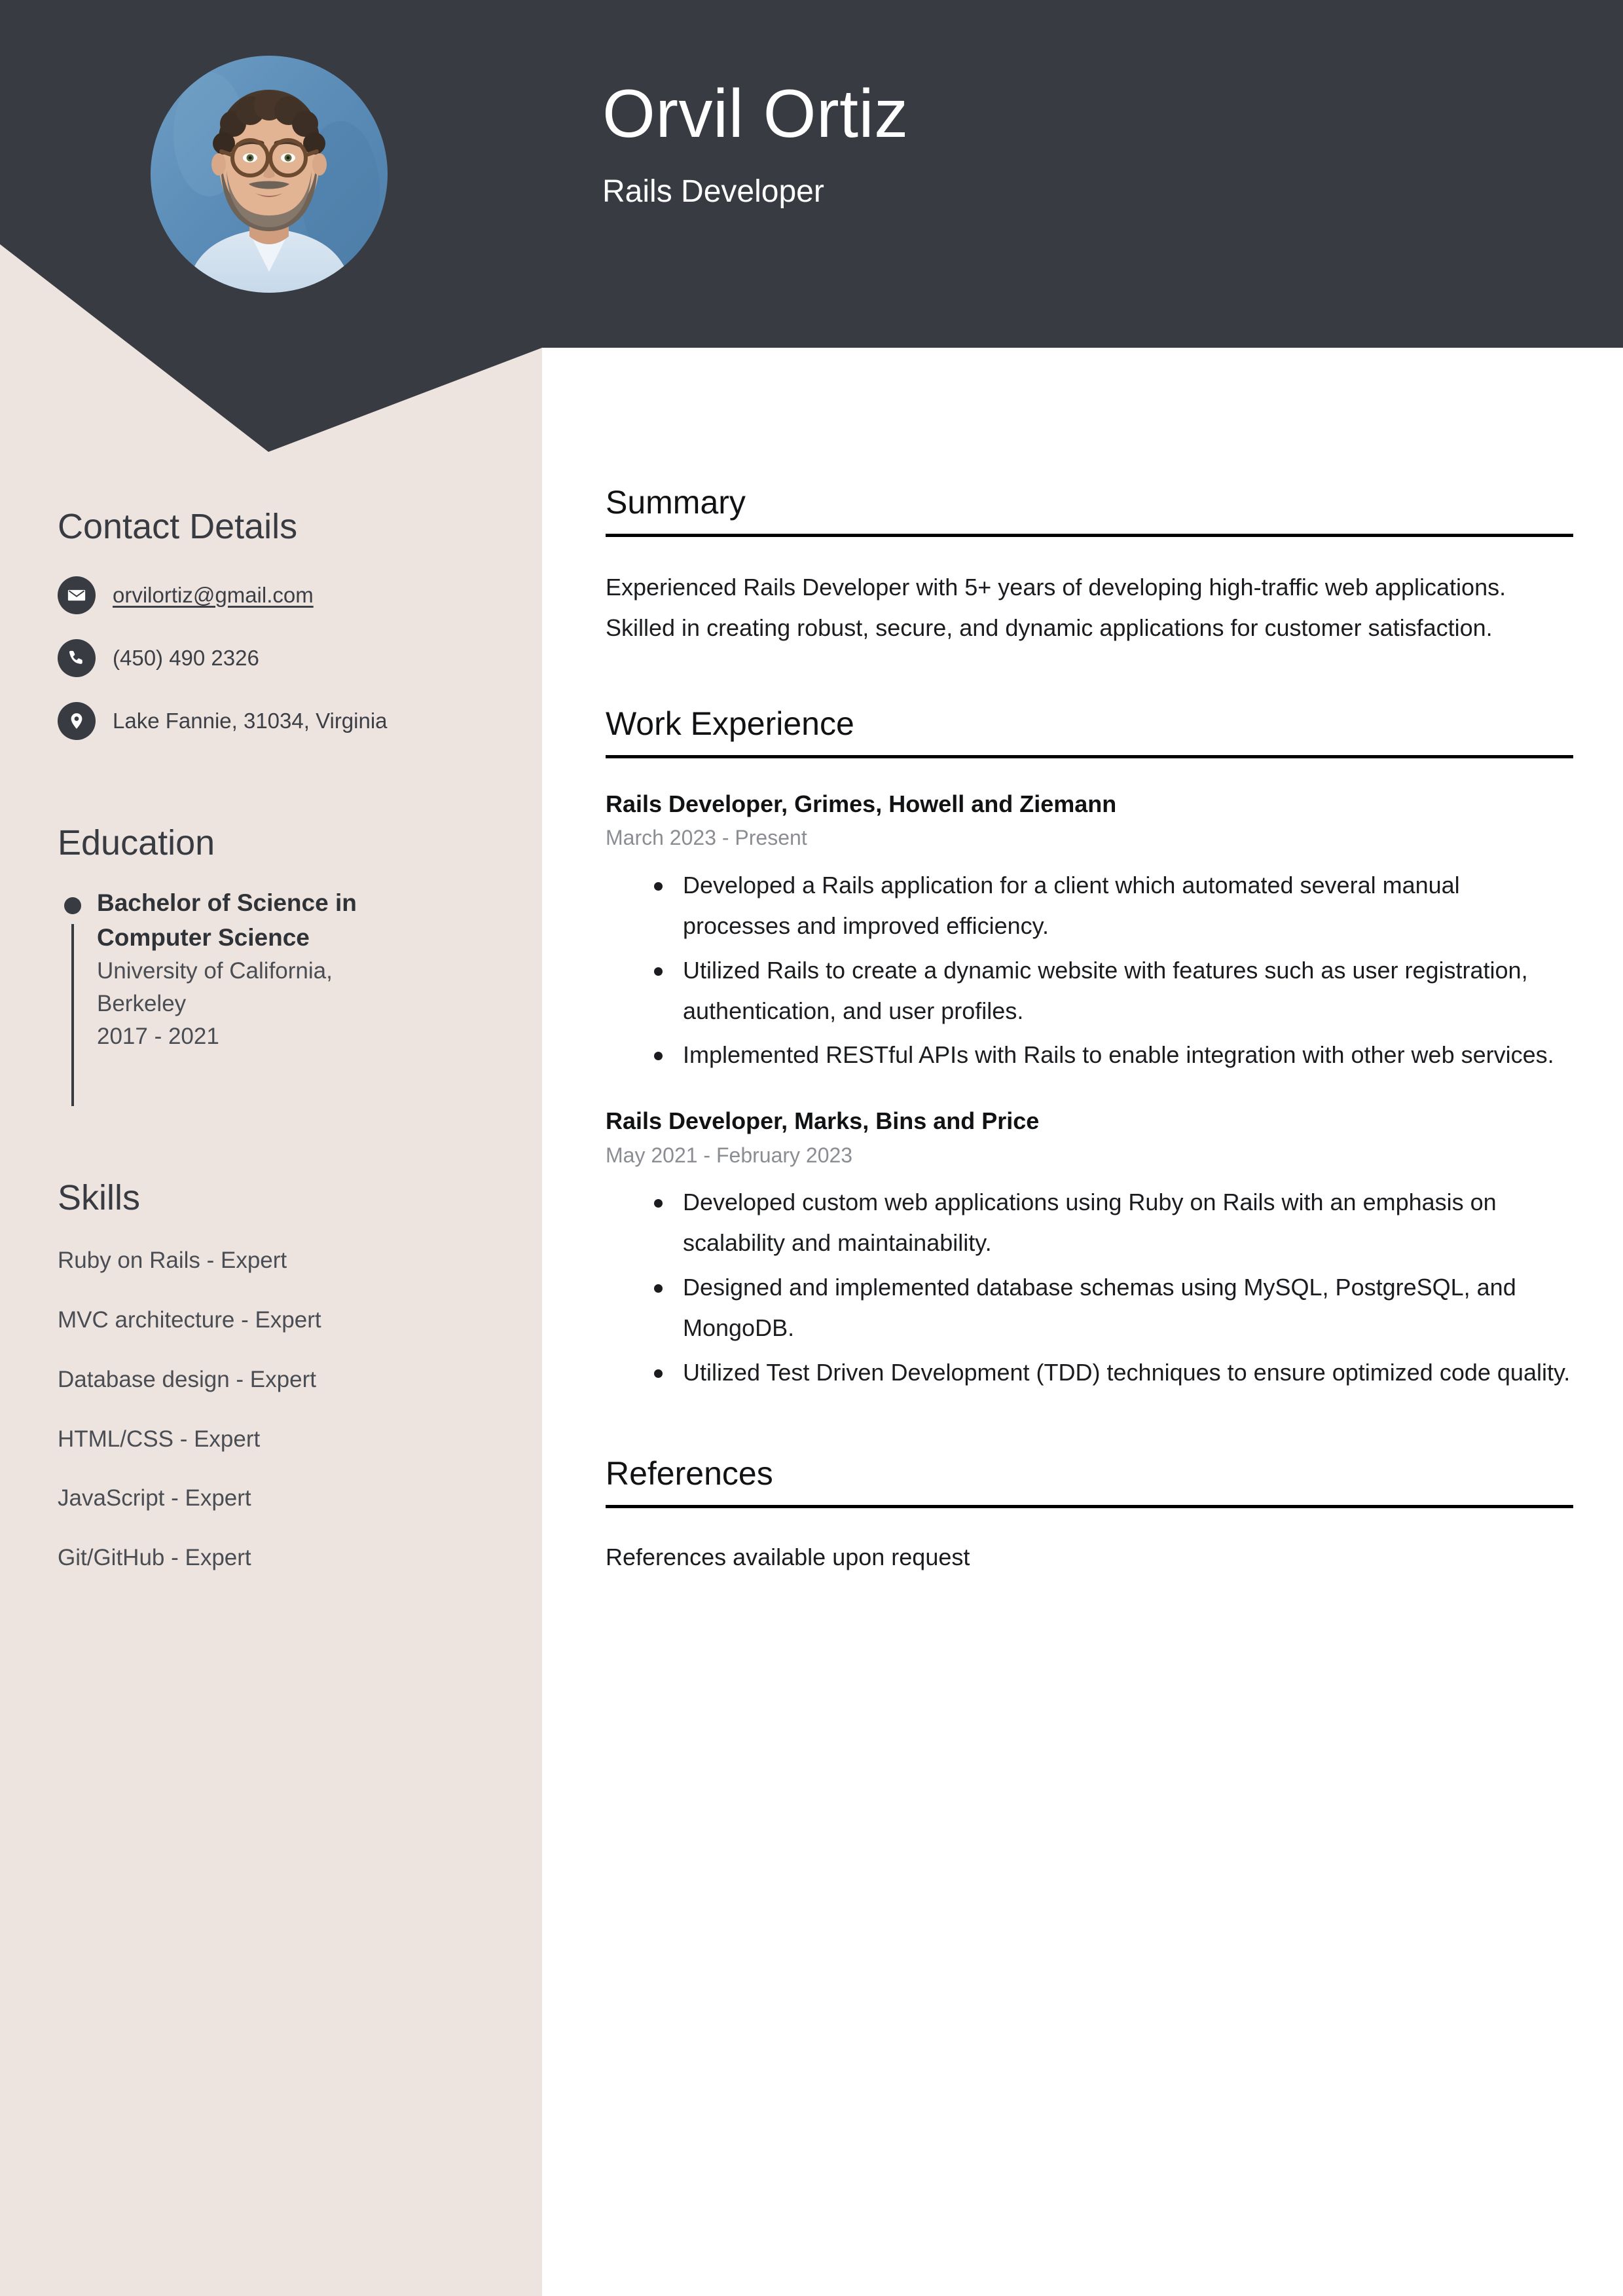 Image resolution: width=1623 pixels, height=2296 pixels. Describe the element at coordinates (99, 1197) in the screenshot. I see `skills-heading: Skills` at that location.